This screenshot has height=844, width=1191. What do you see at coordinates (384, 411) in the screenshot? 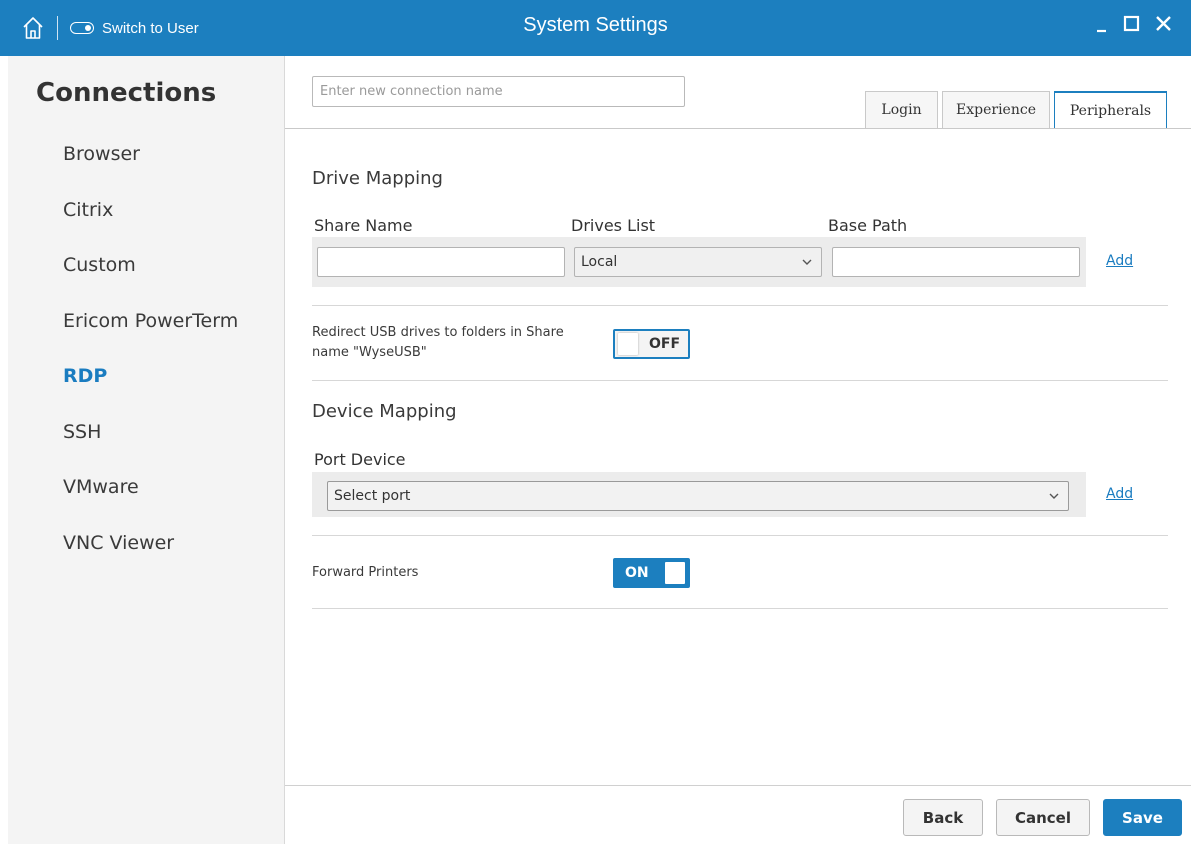
I see `device-mapping-heading: Device Mapping` at bounding box center [384, 411].